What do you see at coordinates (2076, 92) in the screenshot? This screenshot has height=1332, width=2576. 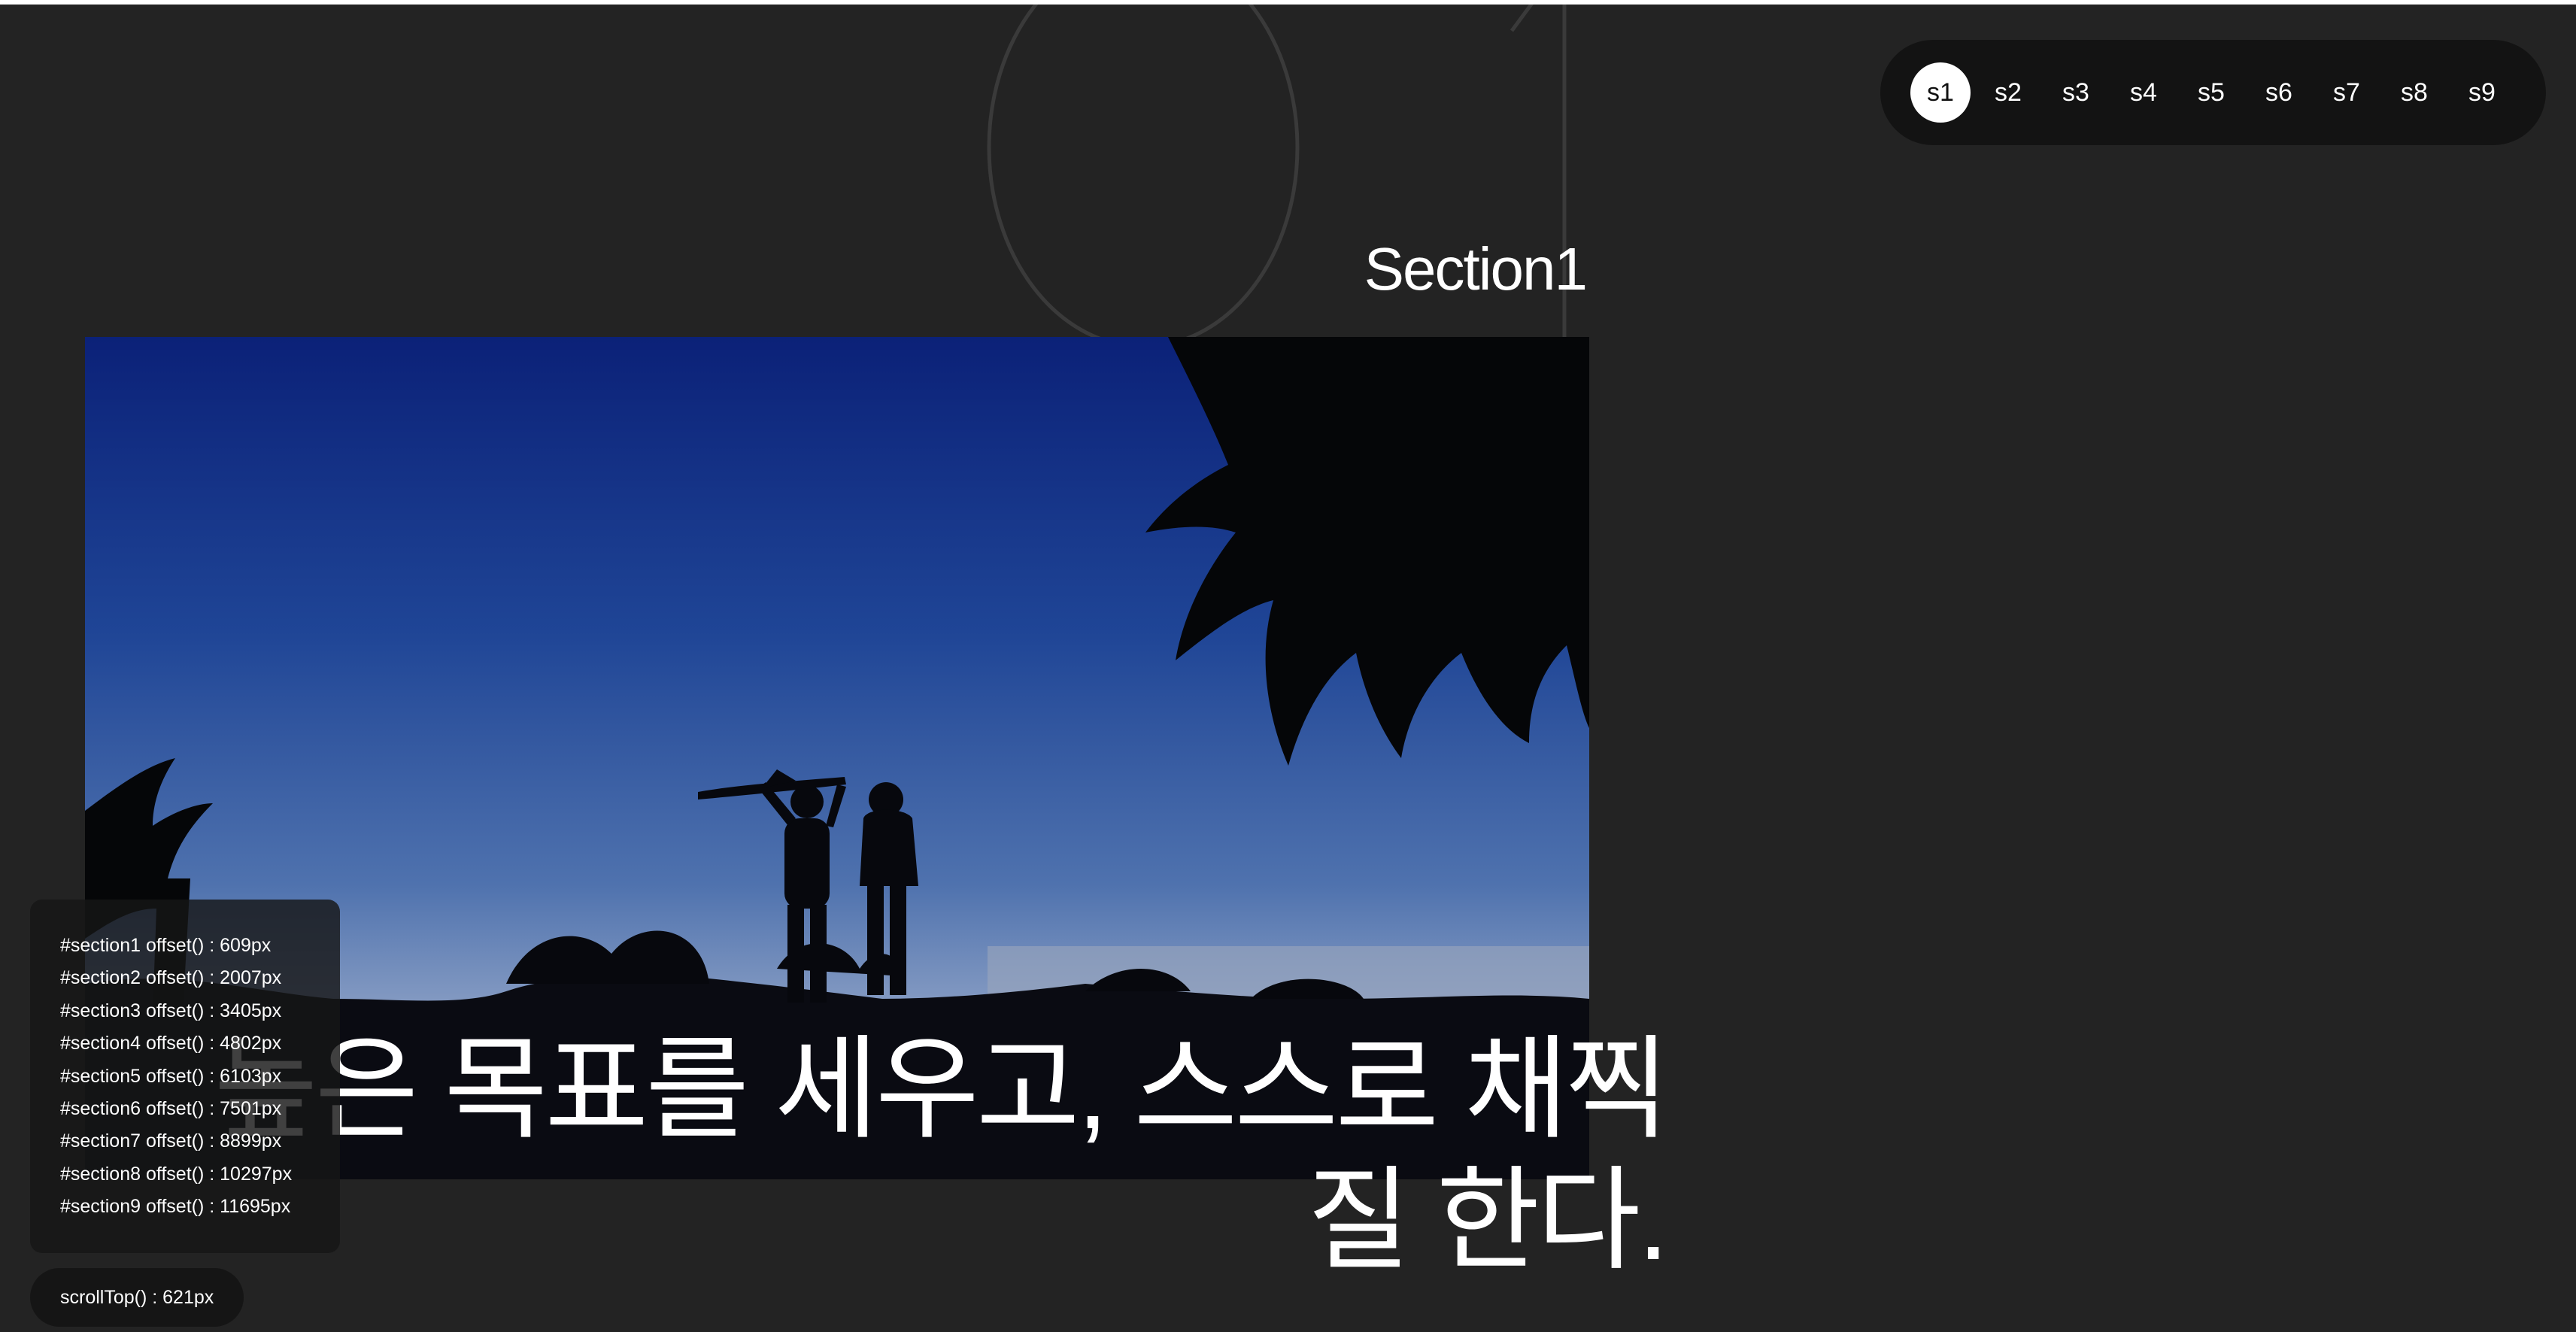 I see `nav-item-s3: s3` at bounding box center [2076, 92].